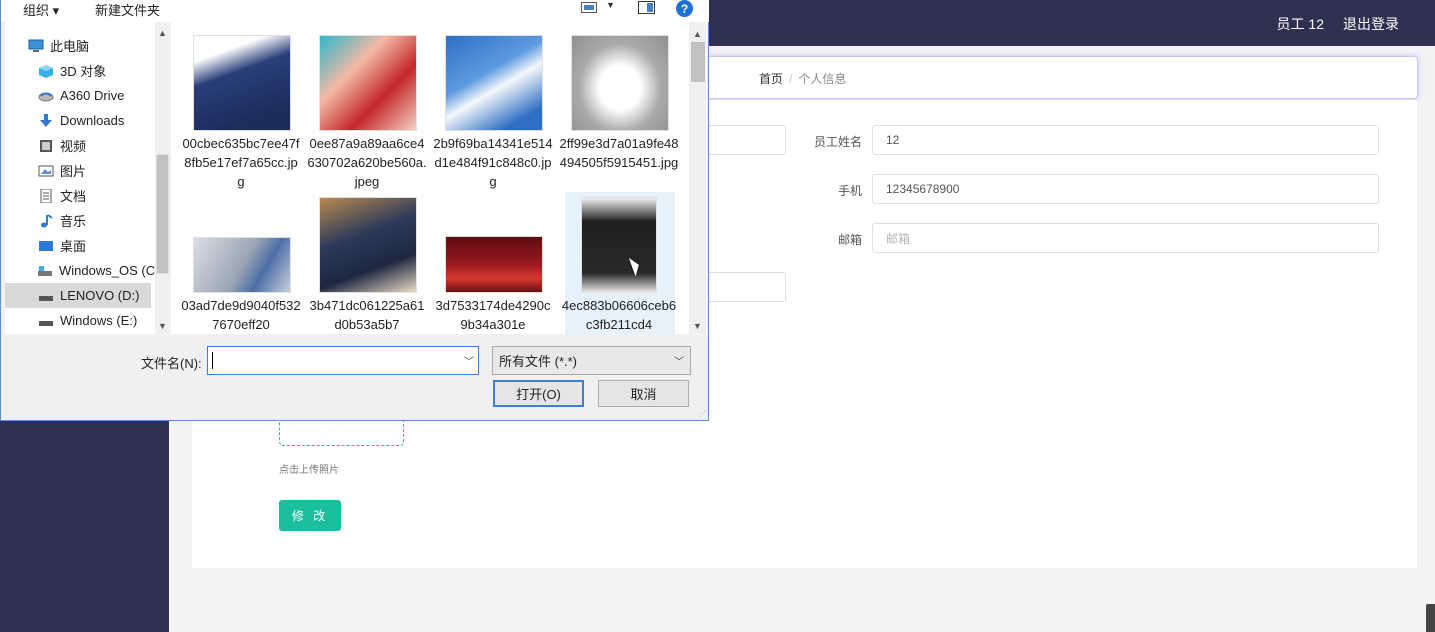 The width and height of the screenshot is (1435, 632). I want to click on file-item: 2ff99e3d7a01a9fe48494505f5915451.jpg, so click(619, 110).